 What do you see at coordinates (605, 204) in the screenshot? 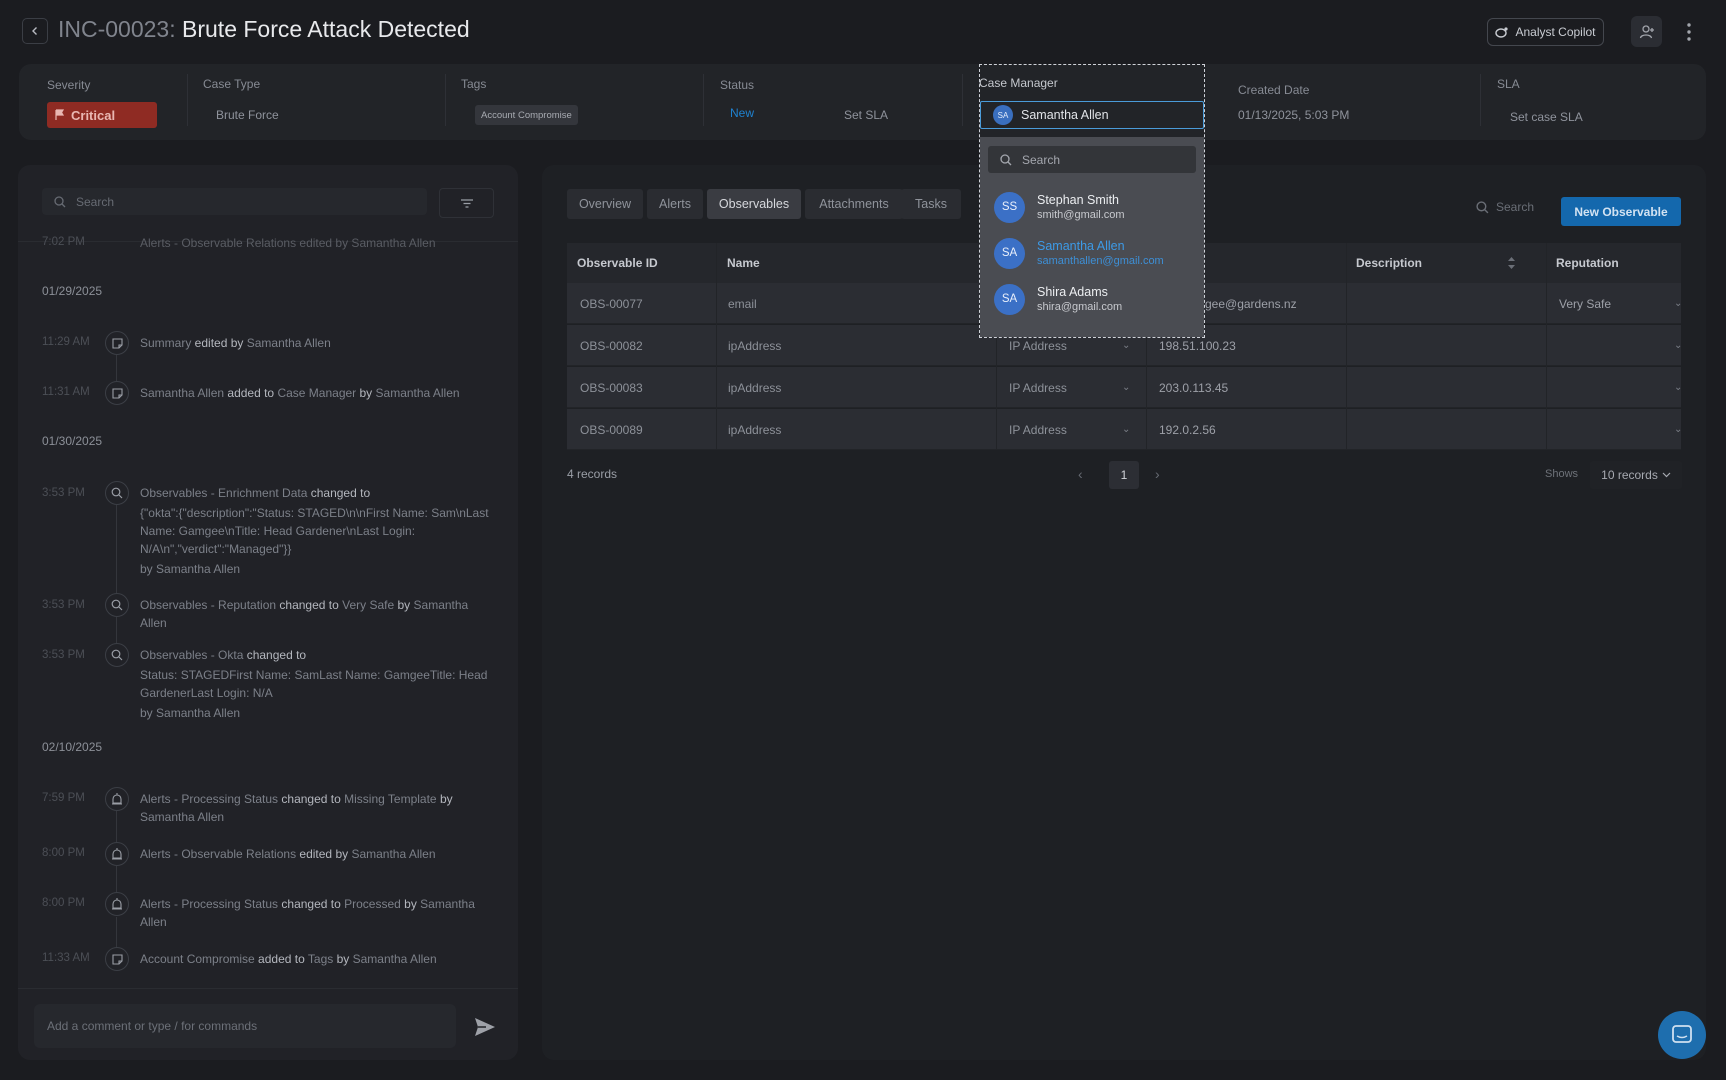
I see `tab-overview: Overview` at bounding box center [605, 204].